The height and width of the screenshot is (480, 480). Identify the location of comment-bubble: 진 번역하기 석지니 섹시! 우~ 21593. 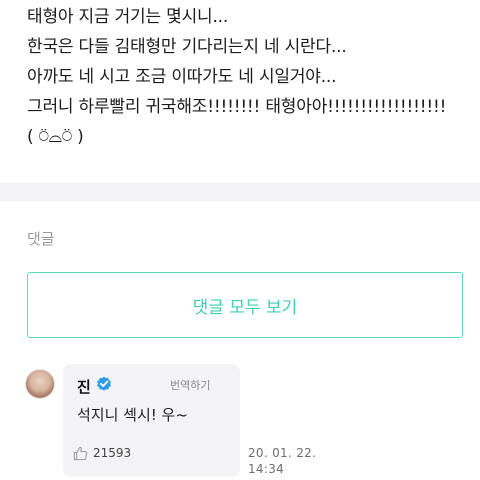
(151, 420).